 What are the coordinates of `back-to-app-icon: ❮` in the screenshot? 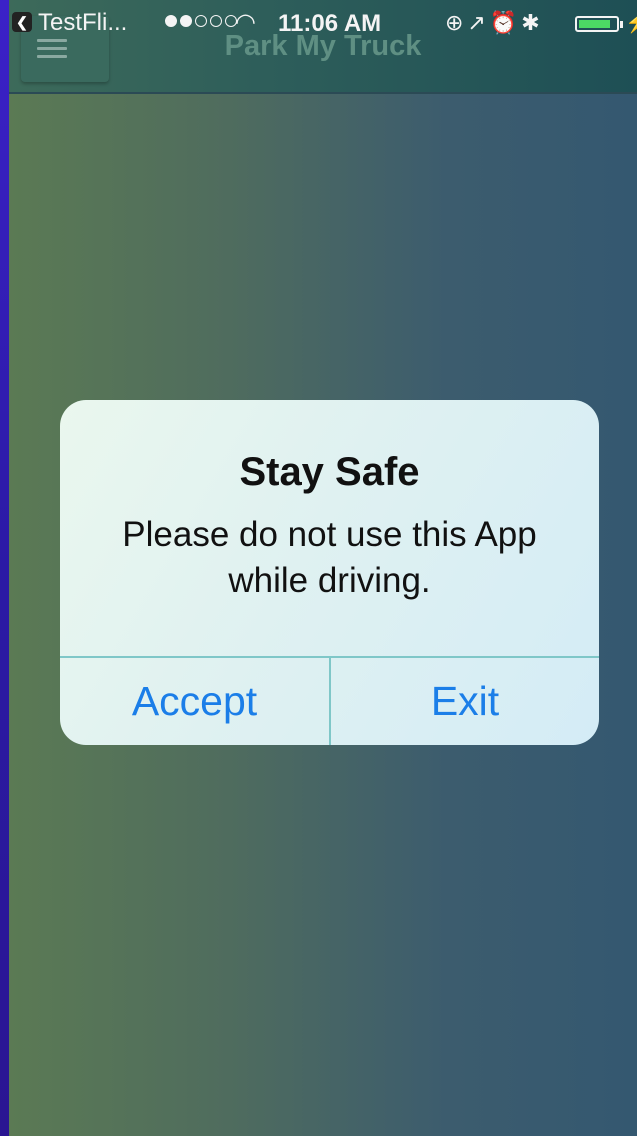 It's located at (22, 22).